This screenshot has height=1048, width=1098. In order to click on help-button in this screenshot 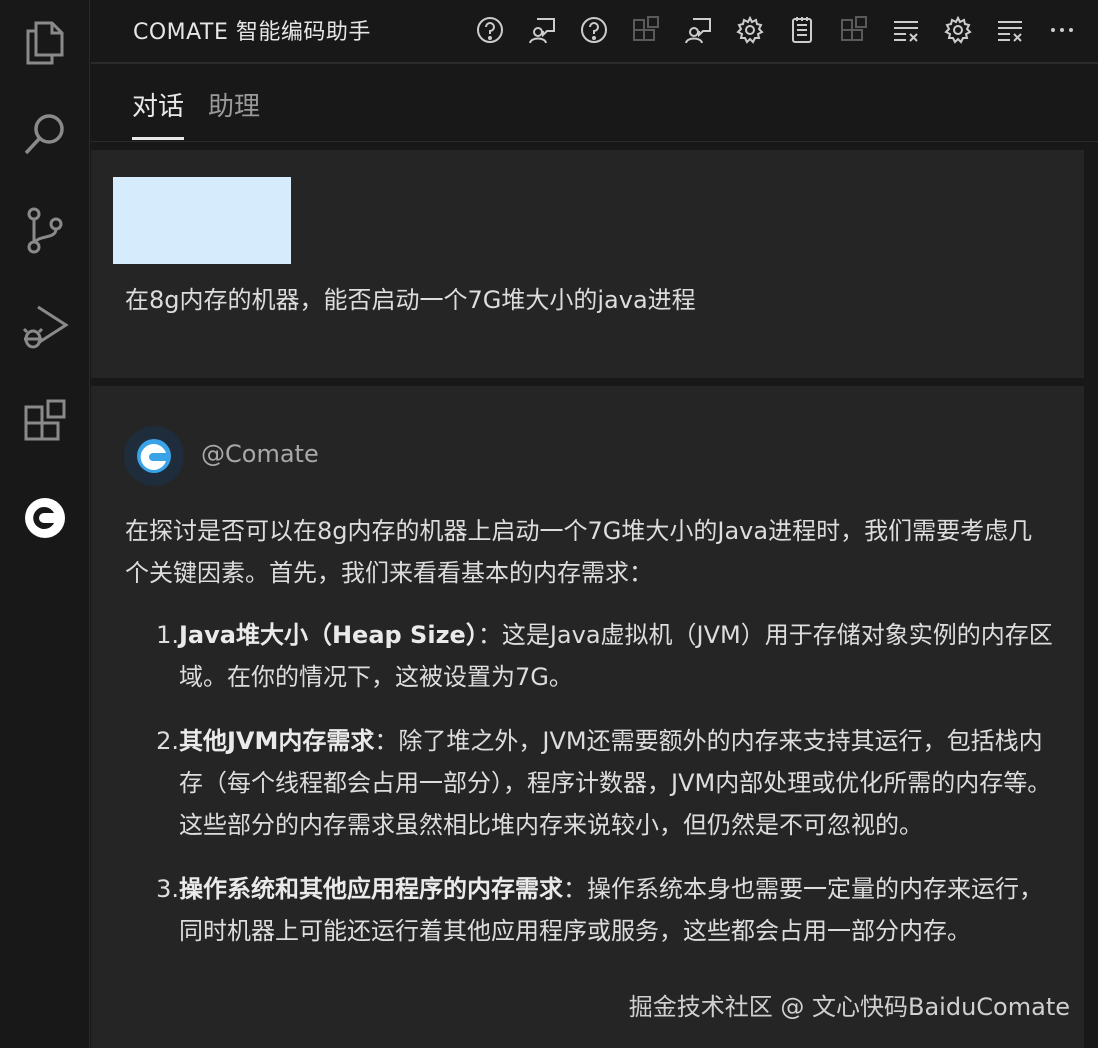, I will do `click(490, 30)`.